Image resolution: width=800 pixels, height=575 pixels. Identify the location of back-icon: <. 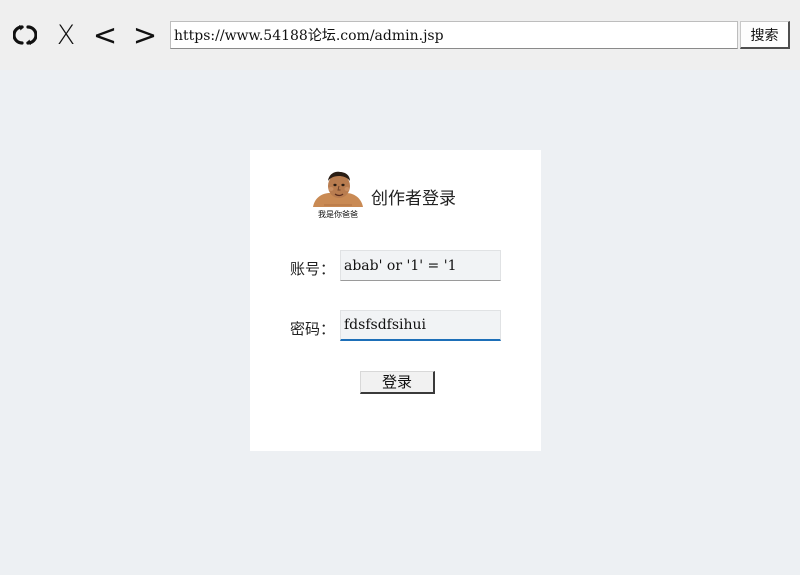
(105, 35).